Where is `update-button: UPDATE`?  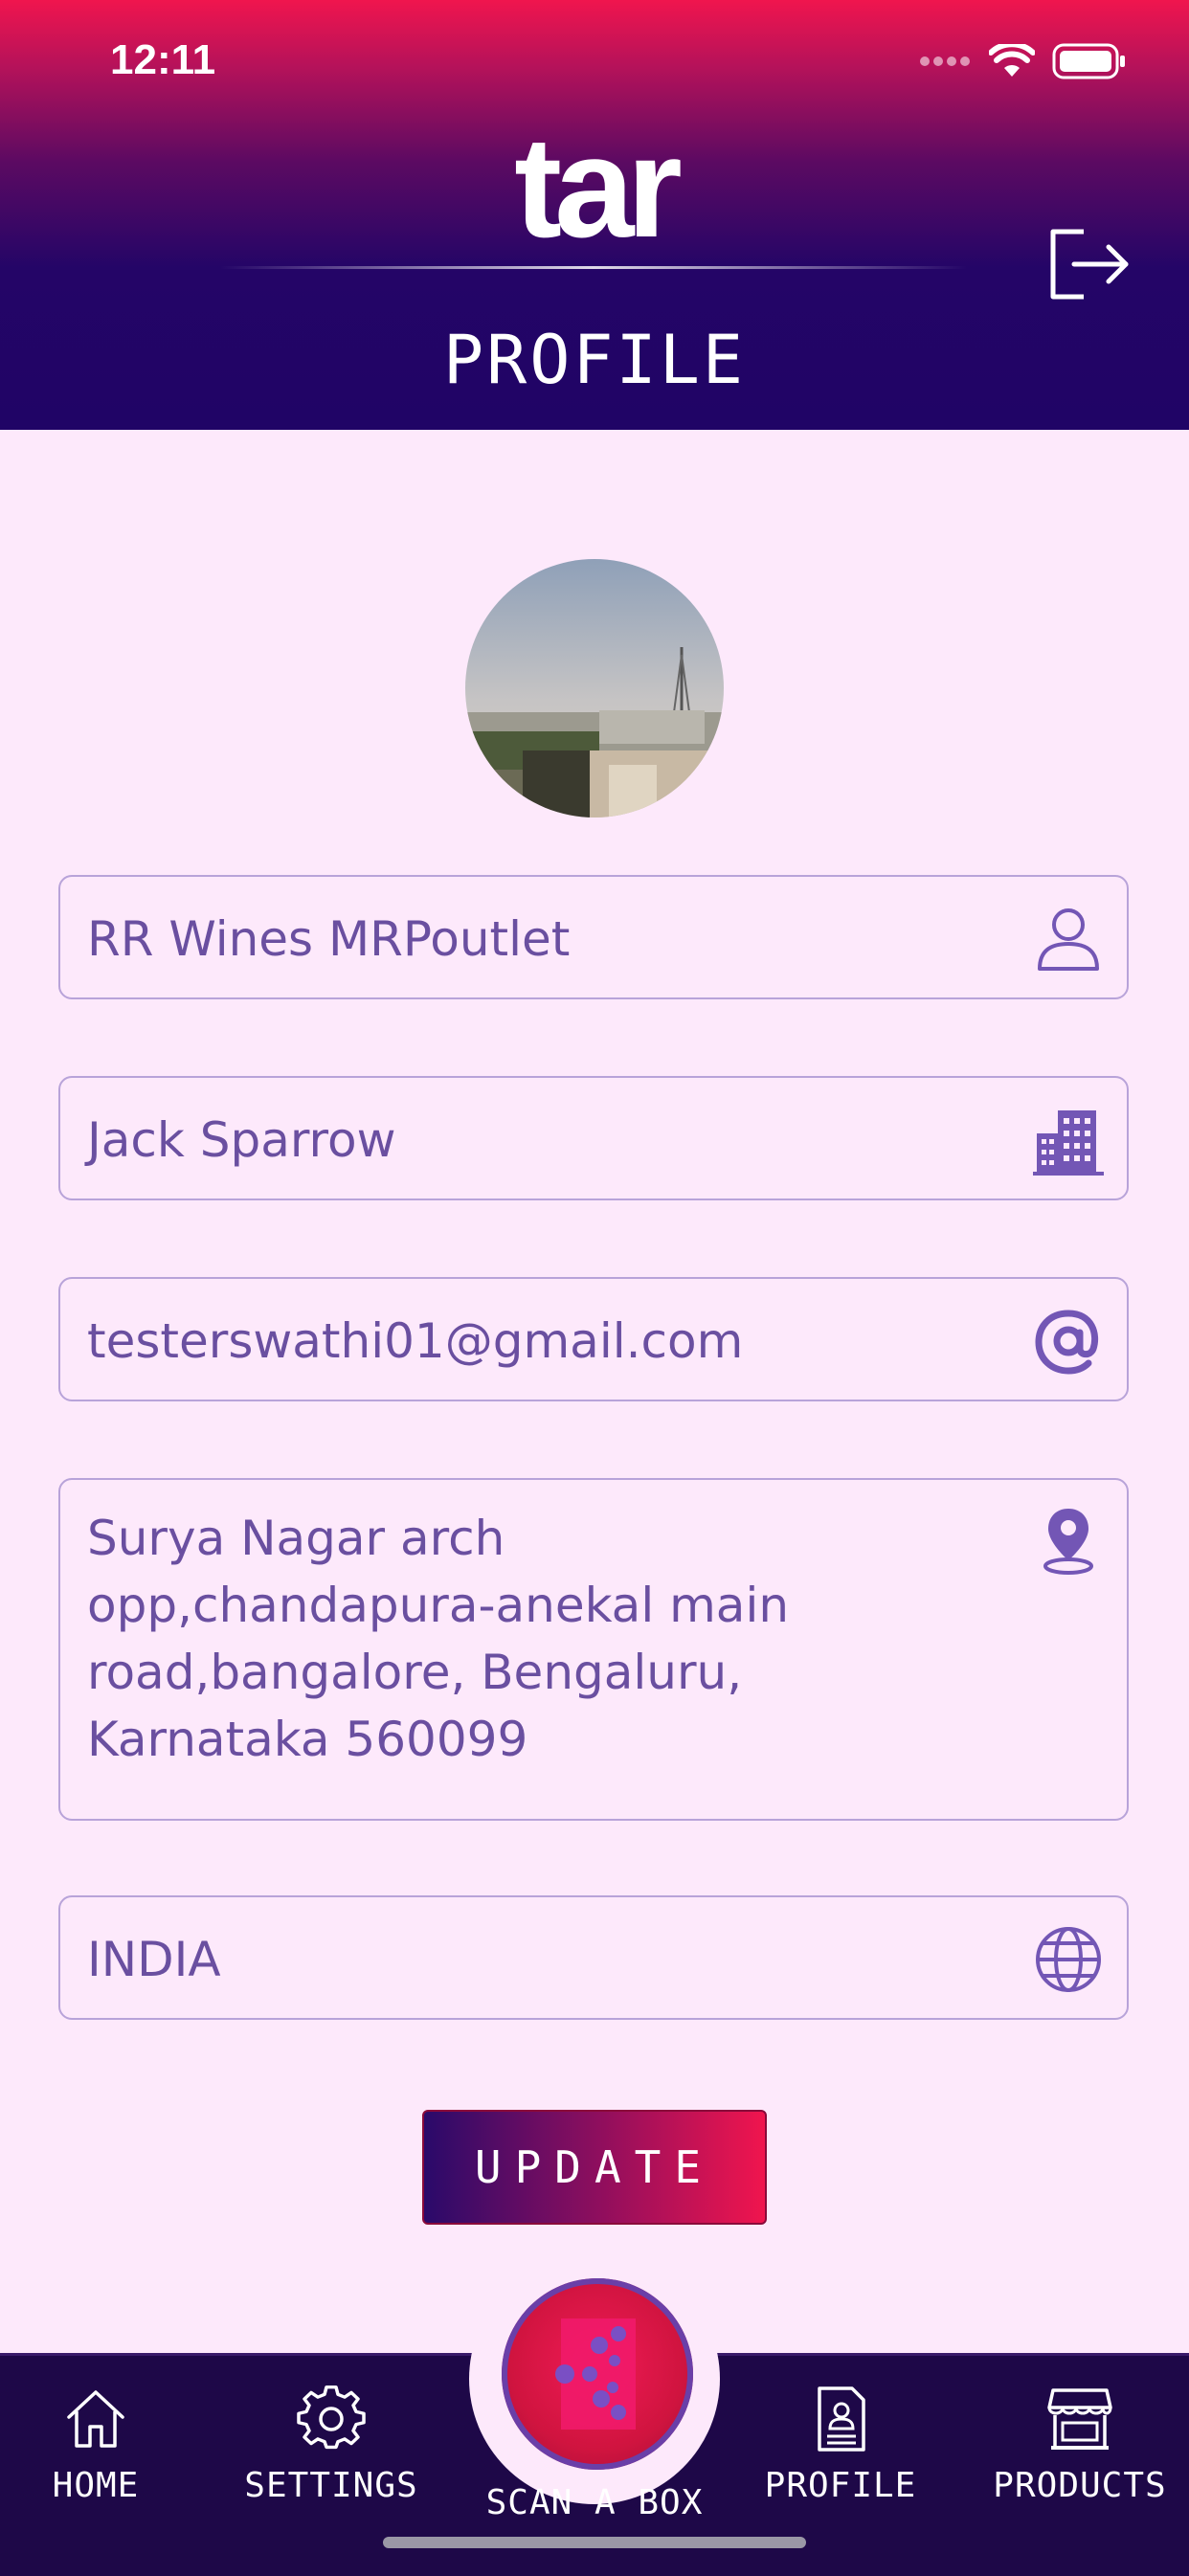 update-button: UPDATE is located at coordinates (594, 2168).